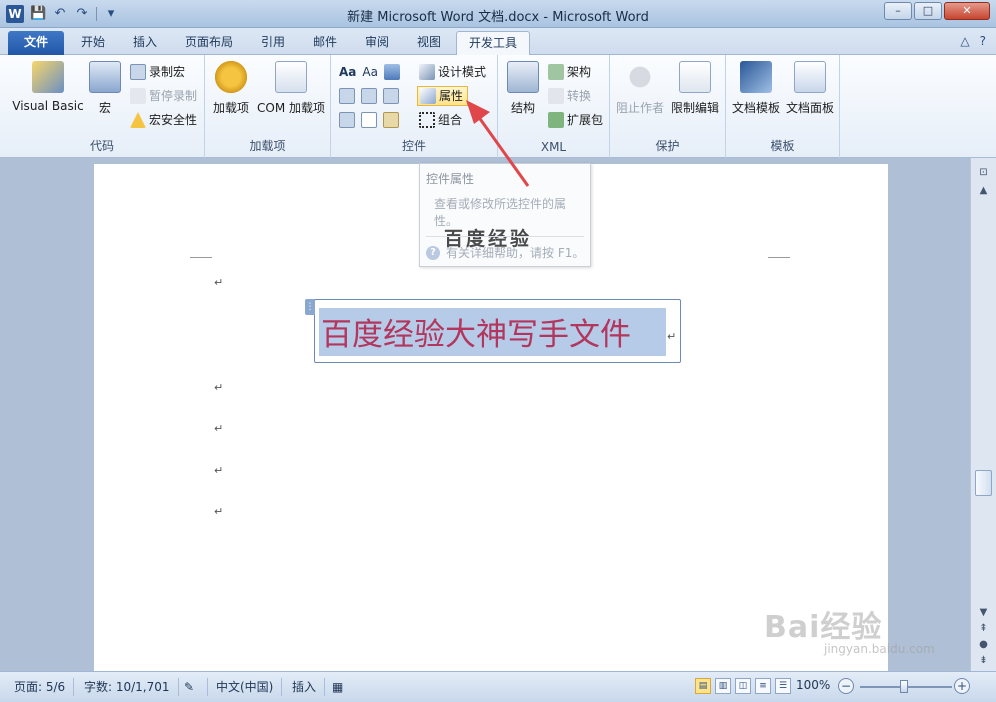  What do you see at coordinates (983, 645) in the screenshot?
I see `browse-object-icon: ●` at bounding box center [983, 645].